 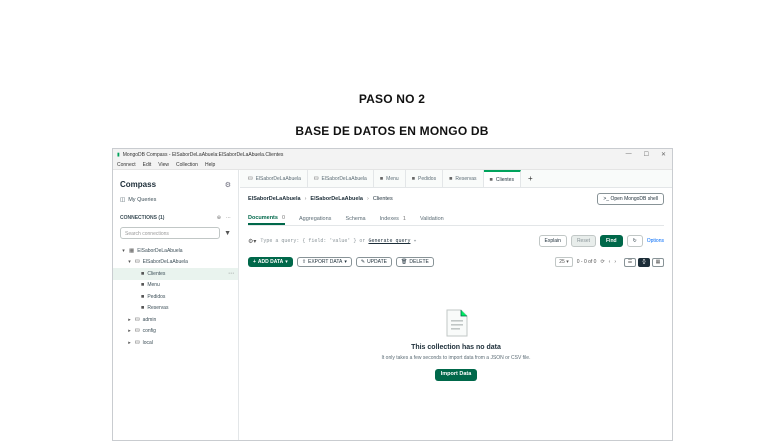 I want to click on find-button: Find, so click(x=611, y=241).